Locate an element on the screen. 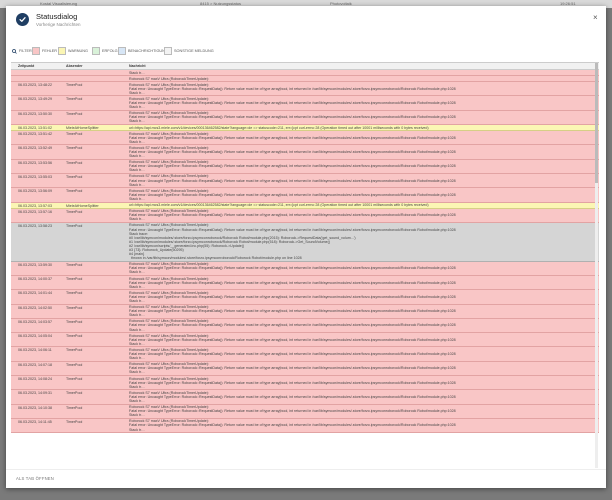  column-header-nachricht: Nachricht is located at coordinates (137, 66).